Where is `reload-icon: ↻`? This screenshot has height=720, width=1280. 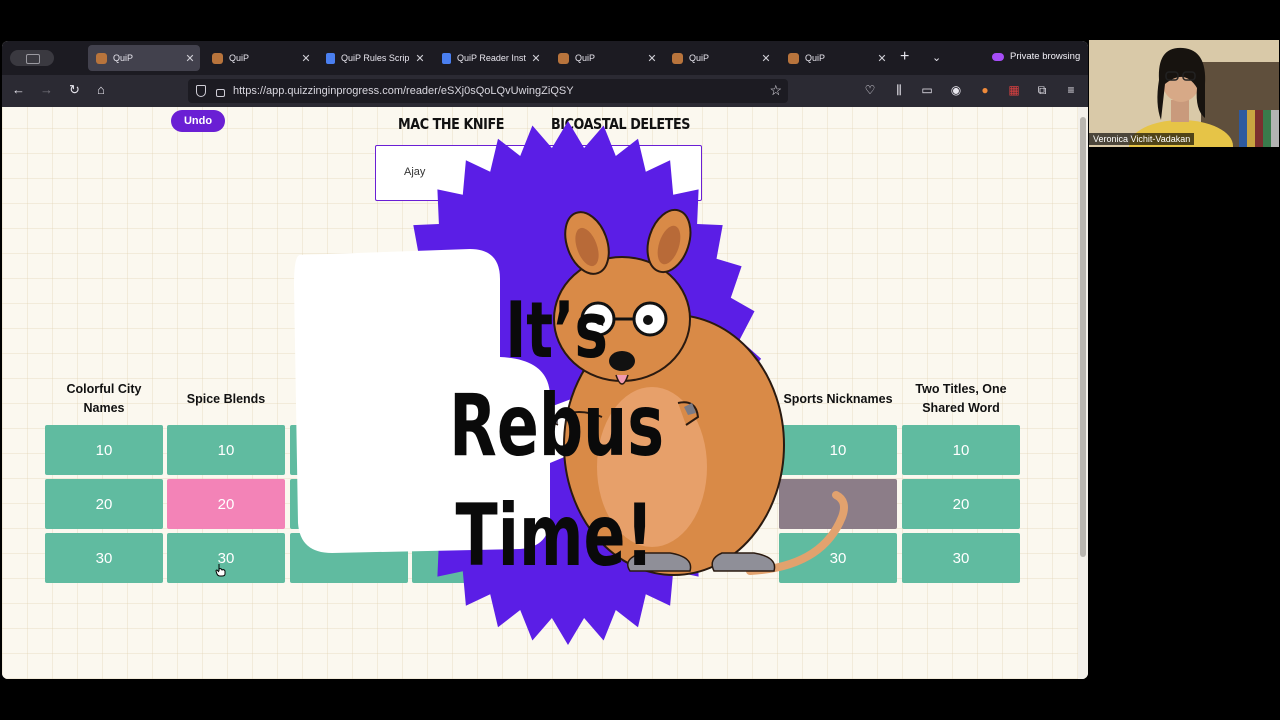
reload-icon: ↻ is located at coordinates (74, 90).